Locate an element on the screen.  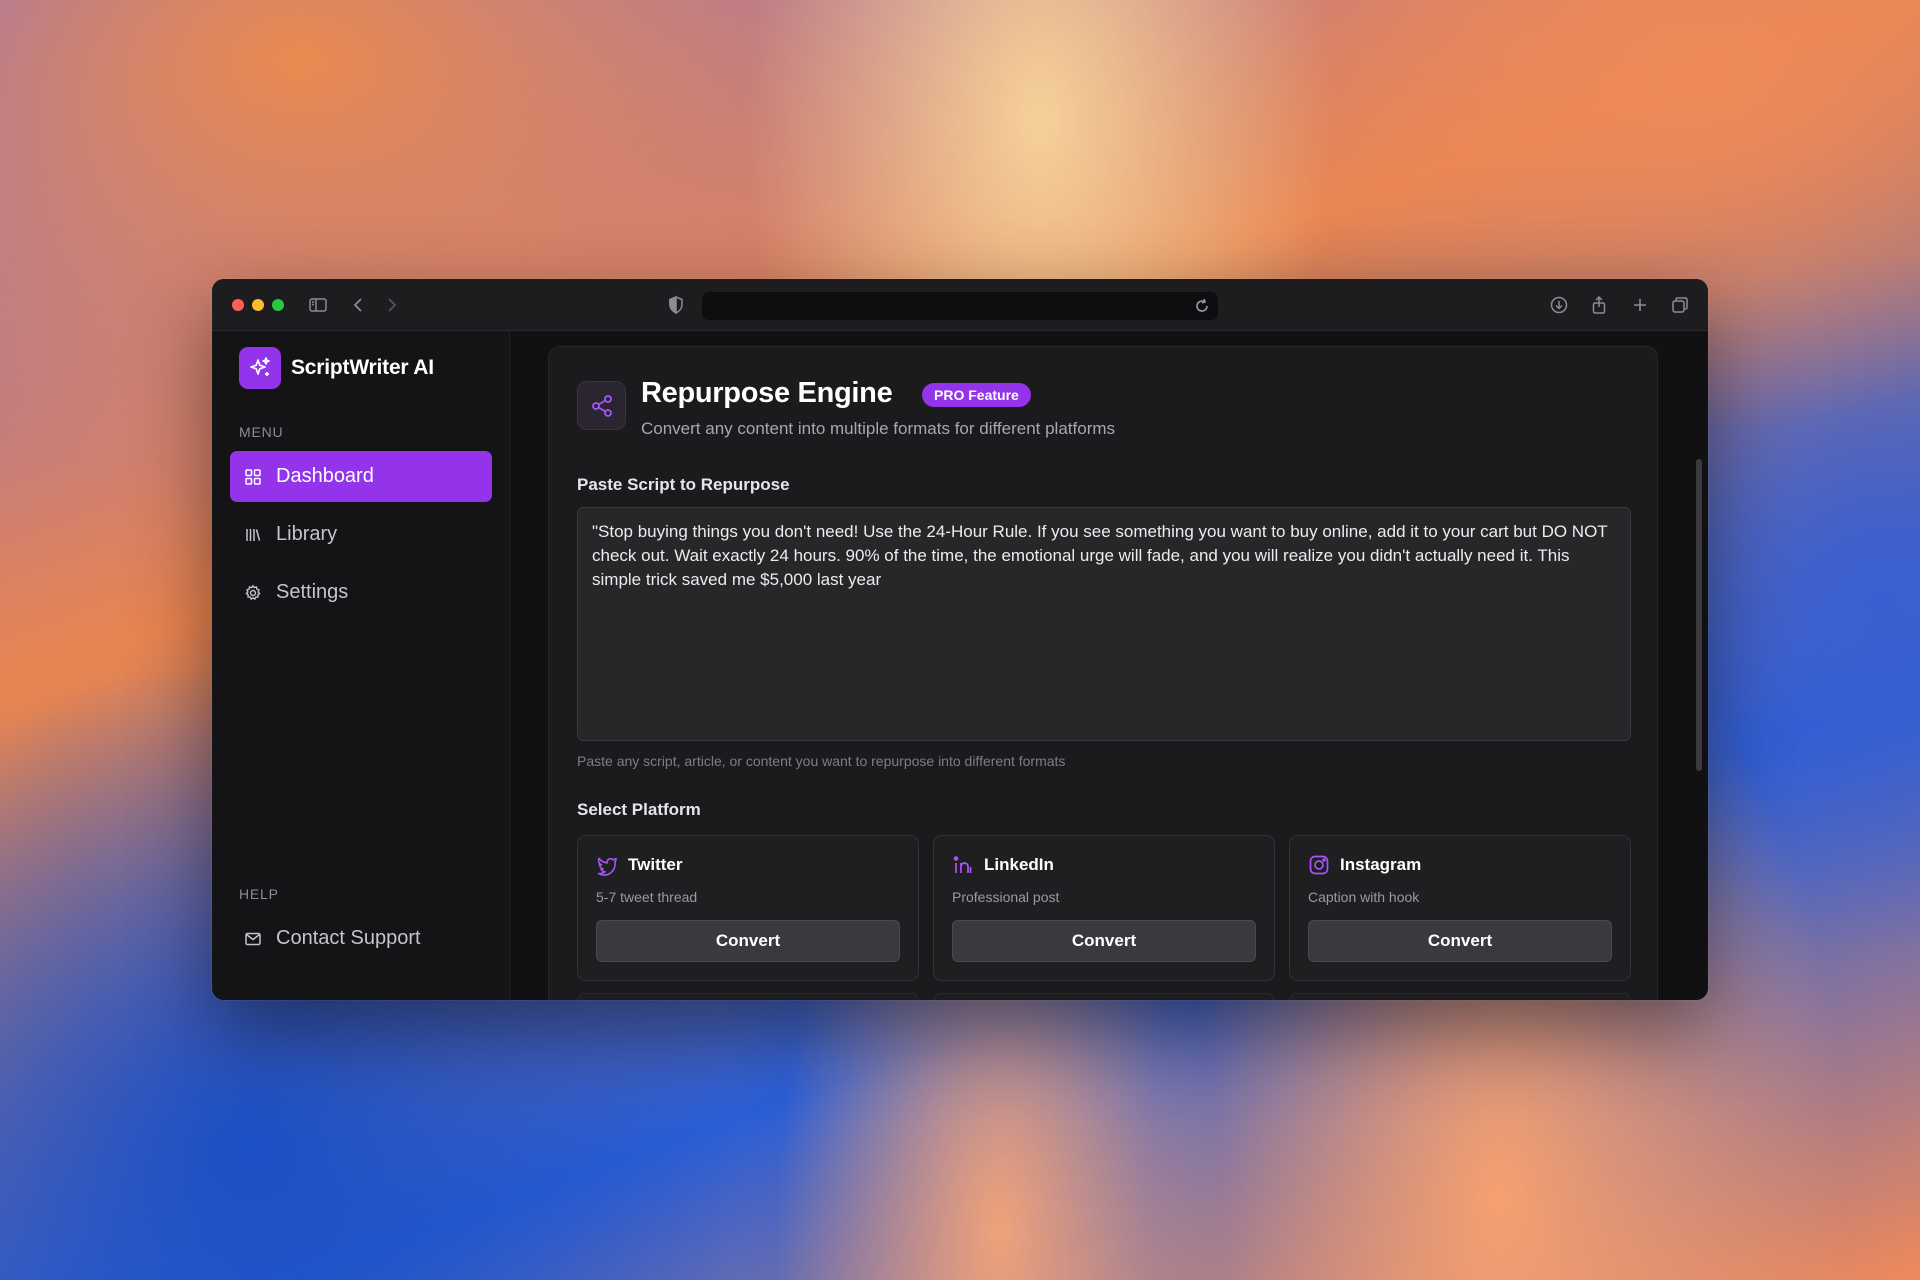
instagram-icon is located at coordinates (1319, 865).